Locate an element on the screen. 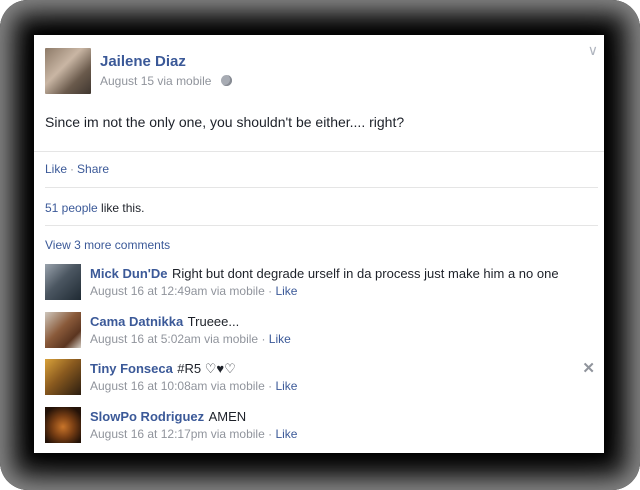  comment-body: Tiny Fonseca #R5 ♡♥♡ is located at coordinates (163, 369).